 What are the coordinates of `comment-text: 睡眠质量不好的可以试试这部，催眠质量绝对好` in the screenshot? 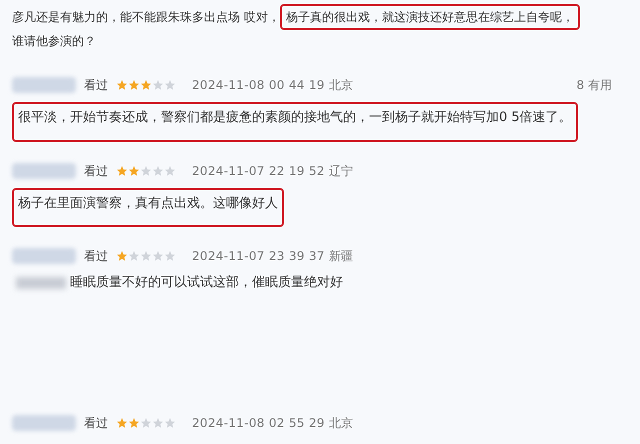 It's located at (206, 283).